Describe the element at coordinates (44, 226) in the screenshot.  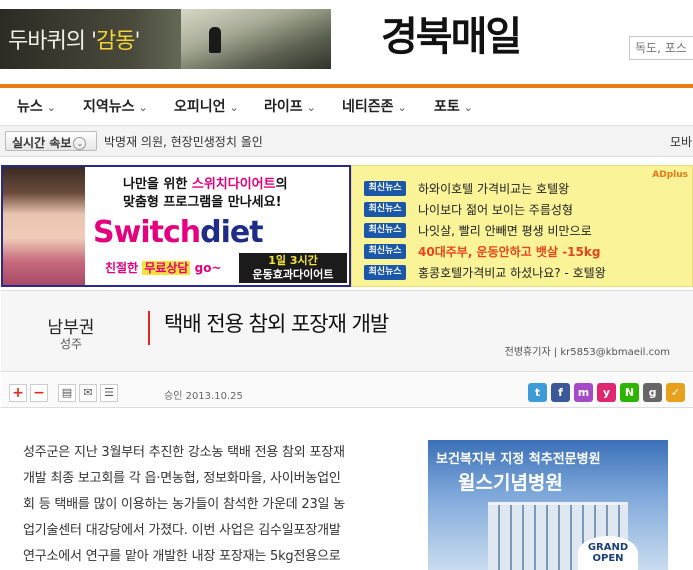
I see `model-photo` at that location.